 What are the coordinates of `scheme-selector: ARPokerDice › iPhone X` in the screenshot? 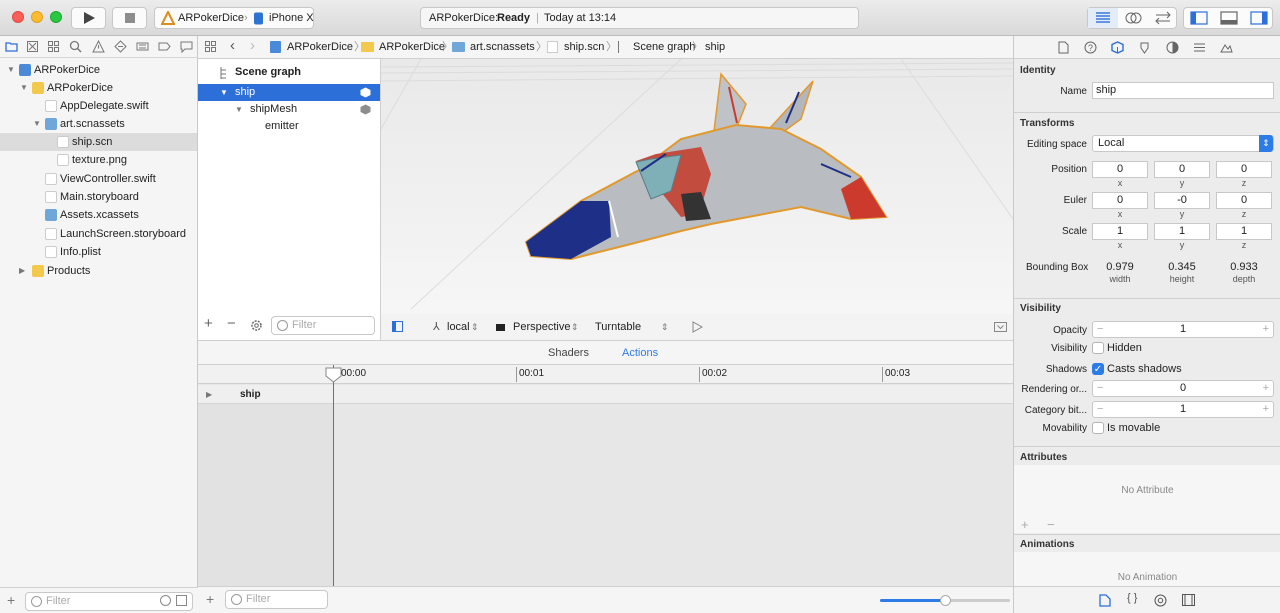 It's located at (234, 18).